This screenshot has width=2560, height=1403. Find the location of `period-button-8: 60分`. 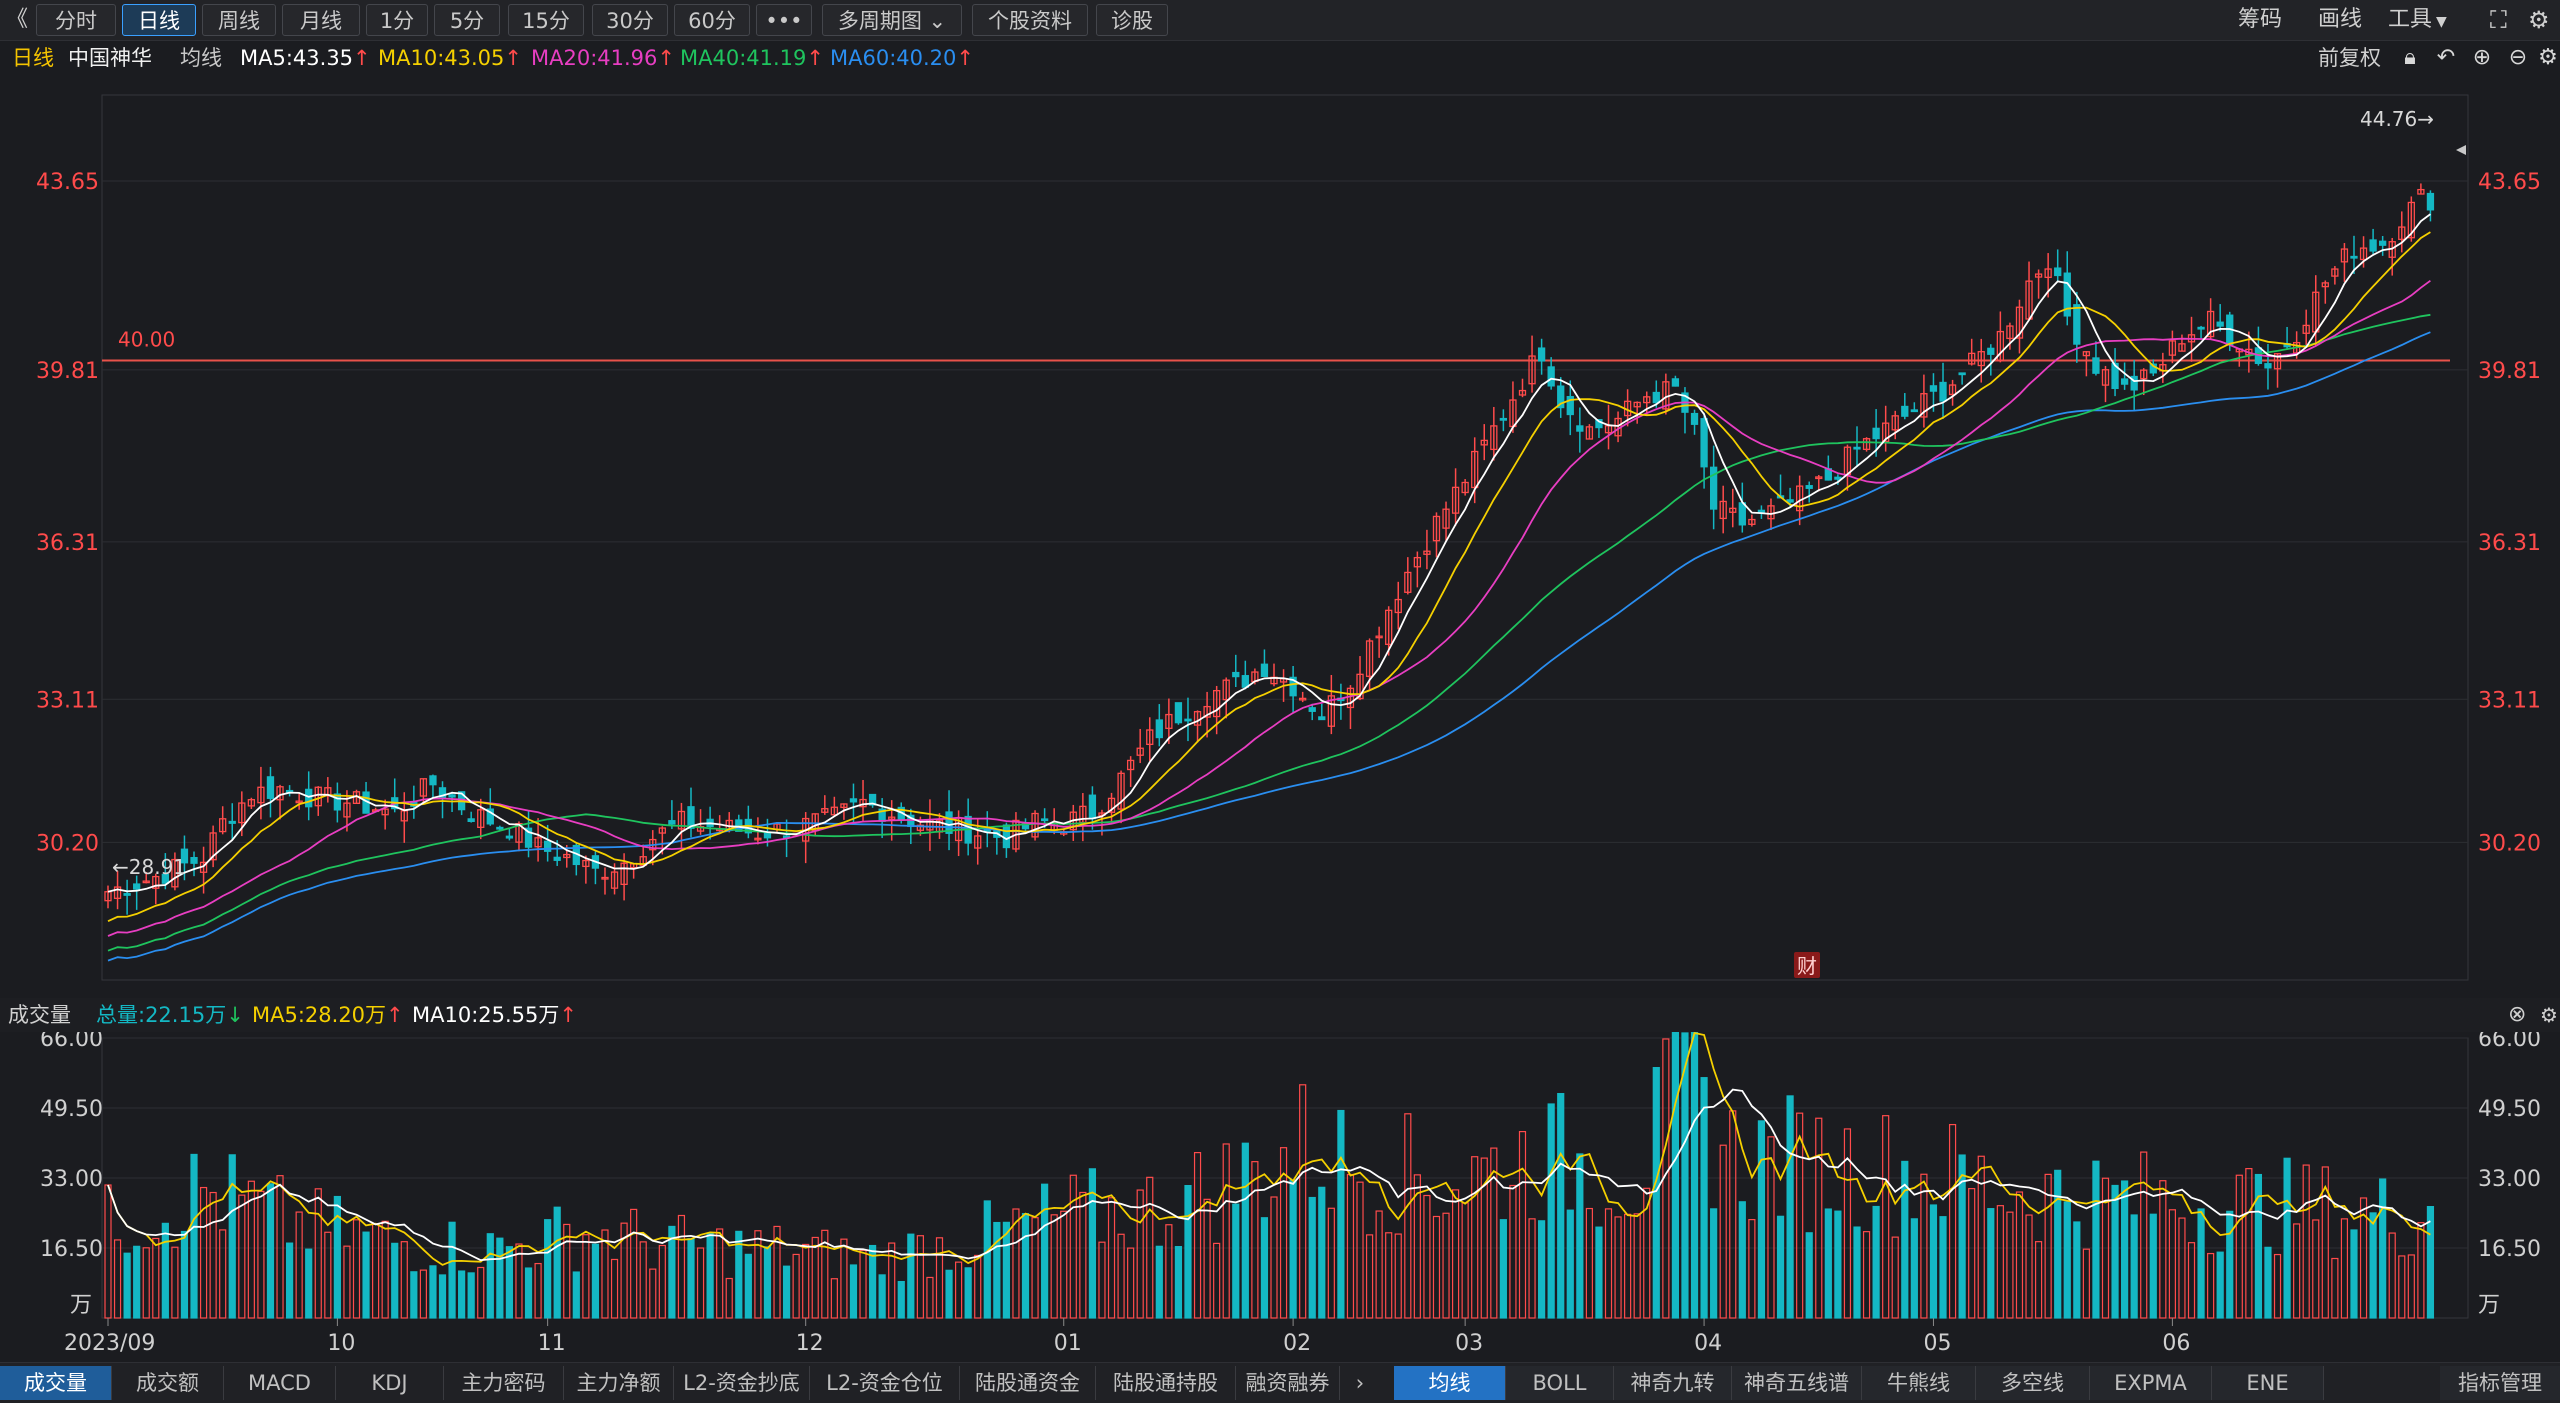

period-button-8: 60分 is located at coordinates (712, 20).